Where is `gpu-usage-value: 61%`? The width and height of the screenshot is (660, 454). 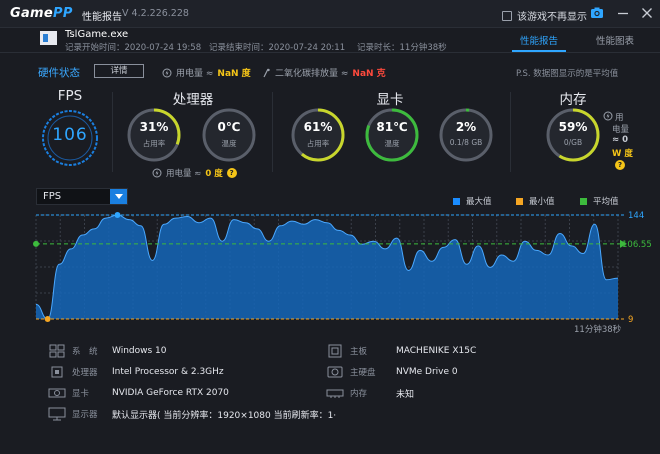
gpu-usage-value: 61% is located at coordinates (318, 127).